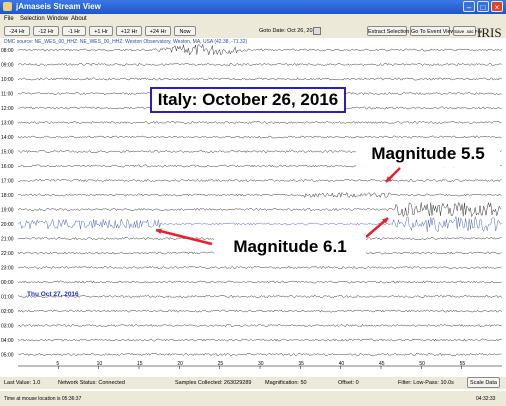 Image resolution: width=506 pixels, height=406 pixels. I want to click on hour-label: 23:00, so click(7, 269).